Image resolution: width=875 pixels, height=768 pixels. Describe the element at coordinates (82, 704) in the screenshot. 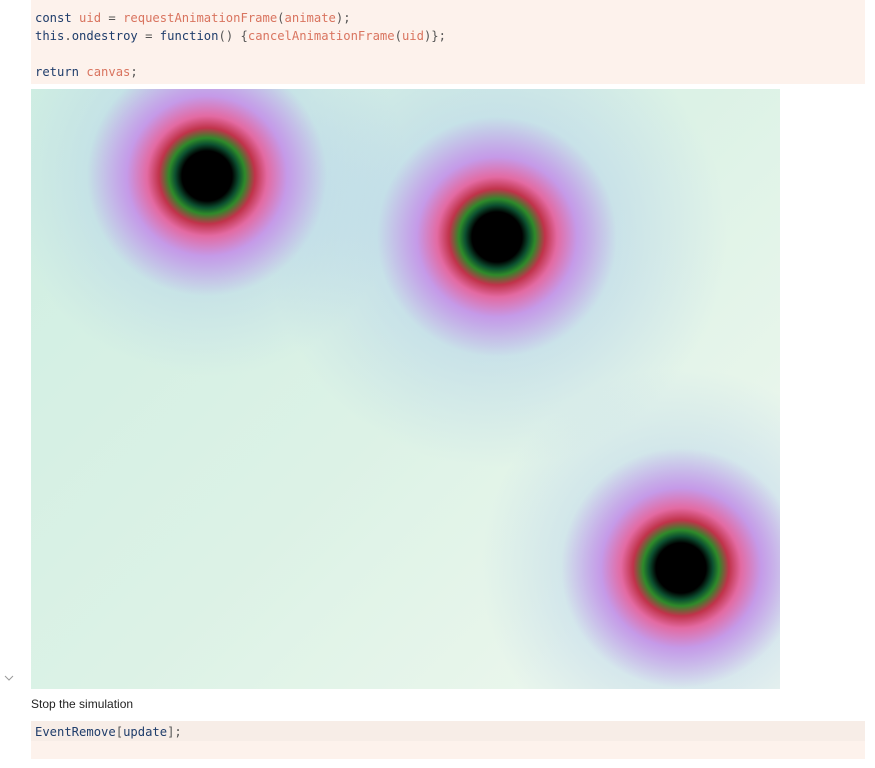

I see `markdown-stop-simulation: Stop the simulation` at that location.